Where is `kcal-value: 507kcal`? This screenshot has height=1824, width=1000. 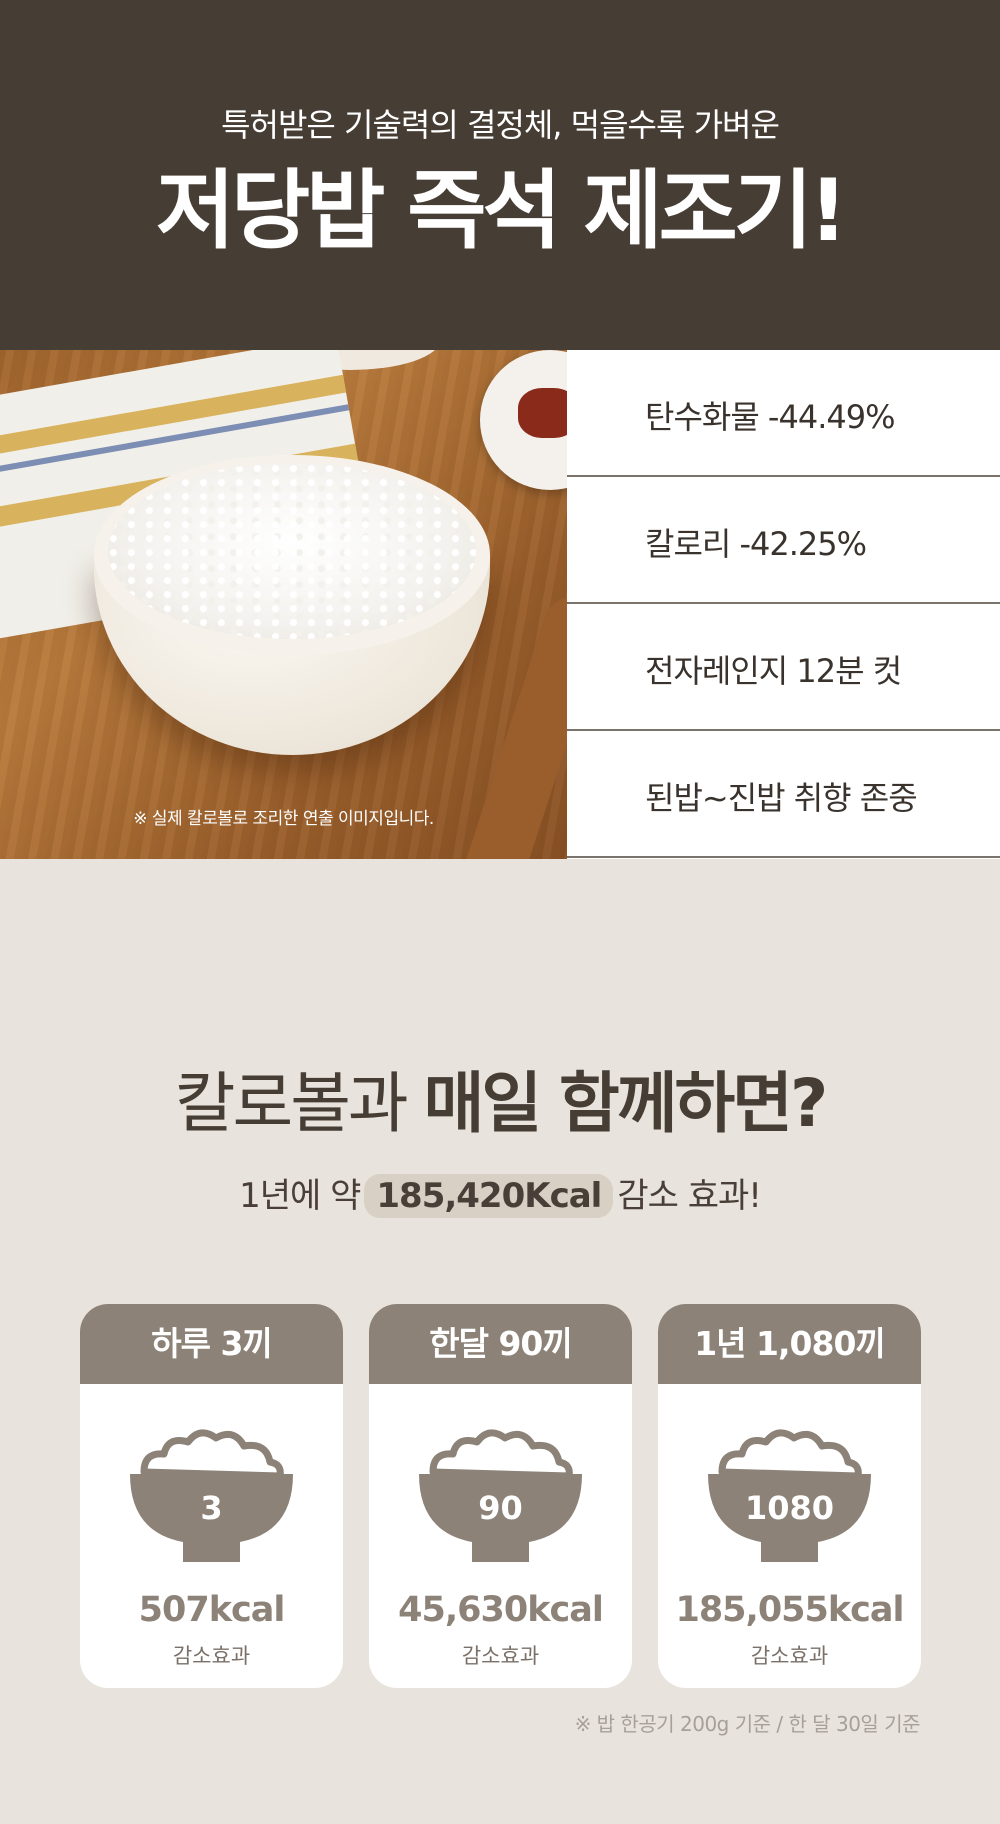
kcal-value: 507kcal is located at coordinates (212, 1610).